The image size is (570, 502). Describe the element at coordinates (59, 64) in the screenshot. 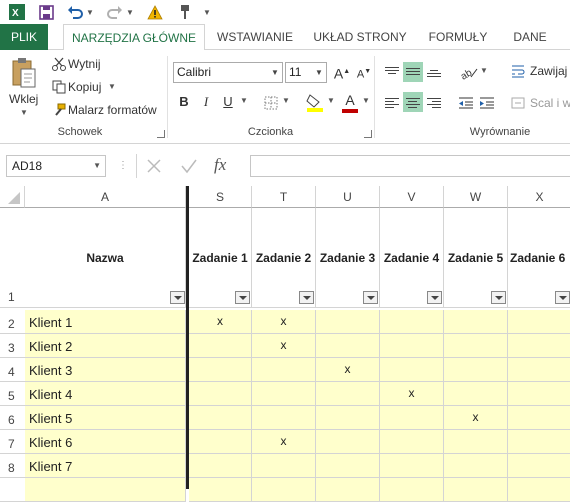

I see `scissors-icon` at that location.